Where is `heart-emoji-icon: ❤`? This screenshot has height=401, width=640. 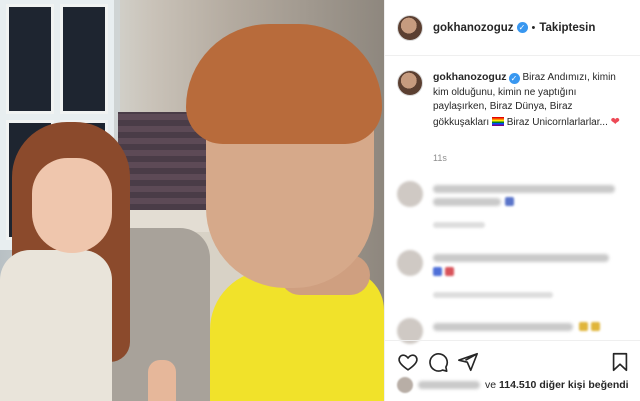 heart-emoji-icon: ❤ is located at coordinates (615, 121).